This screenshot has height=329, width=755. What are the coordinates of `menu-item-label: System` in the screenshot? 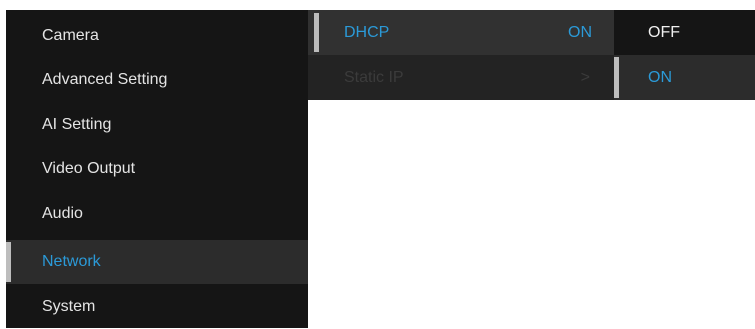 It's located at (69, 306).